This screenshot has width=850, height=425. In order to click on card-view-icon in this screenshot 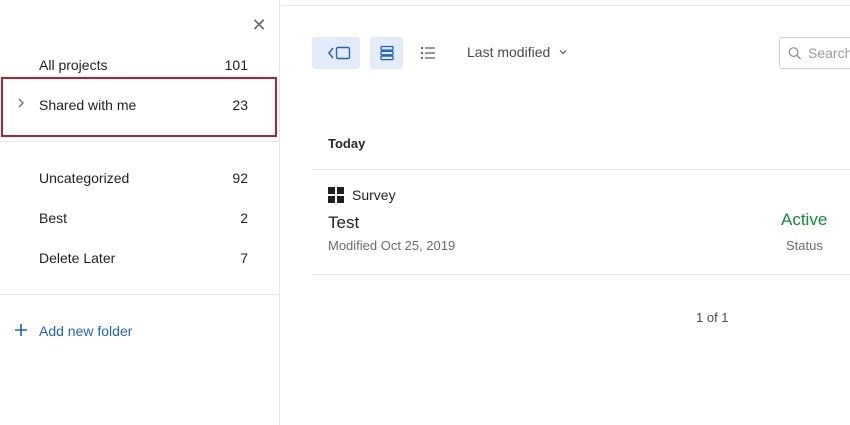, I will do `click(386, 53)`.